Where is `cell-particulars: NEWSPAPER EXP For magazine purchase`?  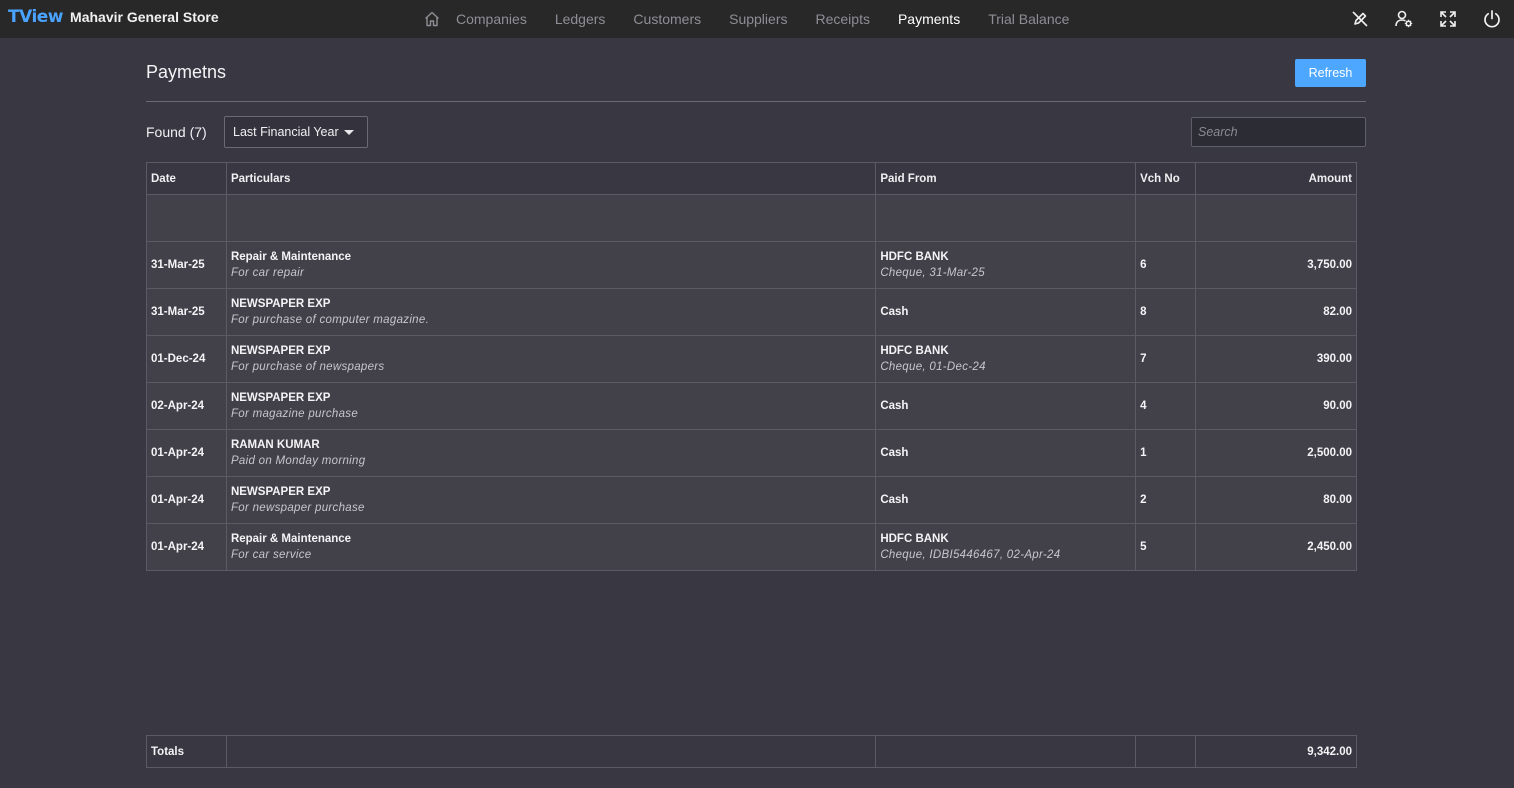 cell-particulars: NEWSPAPER EXP For magazine purchase is located at coordinates (551, 406).